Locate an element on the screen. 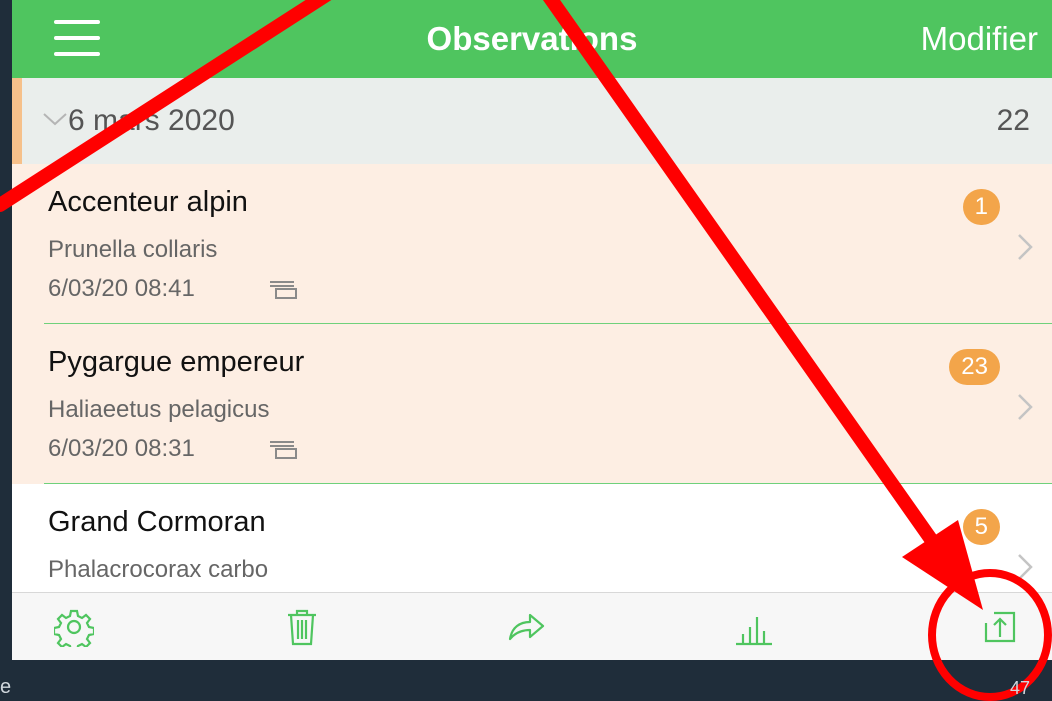 The height and width of the screenshot is (701, 1052). count-badge: 1 is located at coordinates (981, 207).